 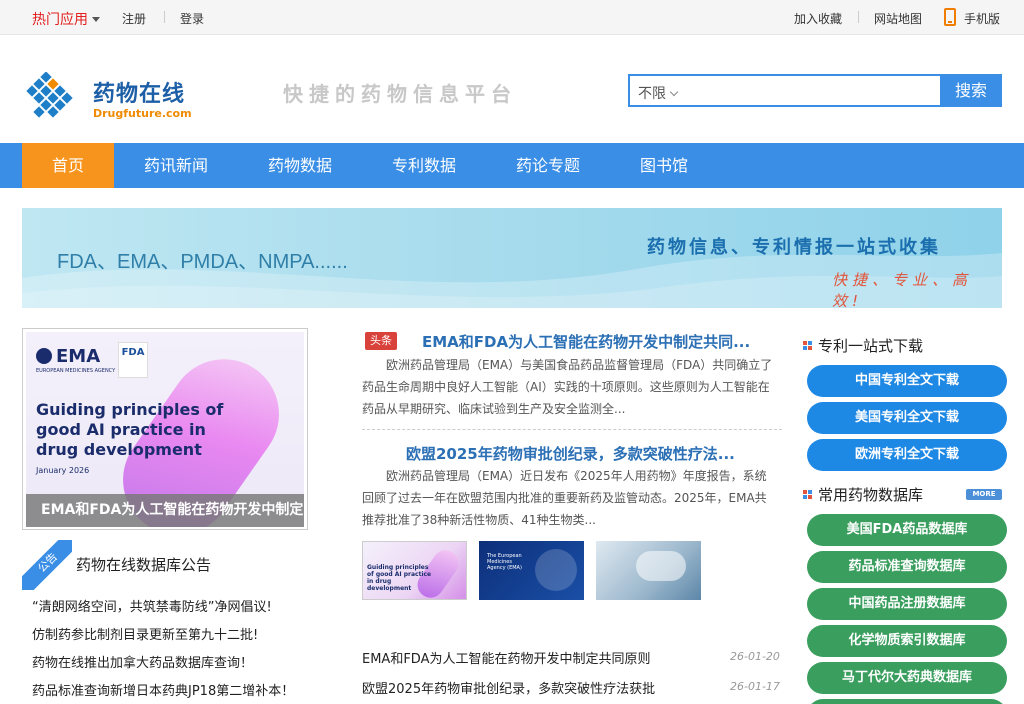 I want to click on thumbnail-text: The European Medicines Agency (EMA), so click(x=504, y=562).